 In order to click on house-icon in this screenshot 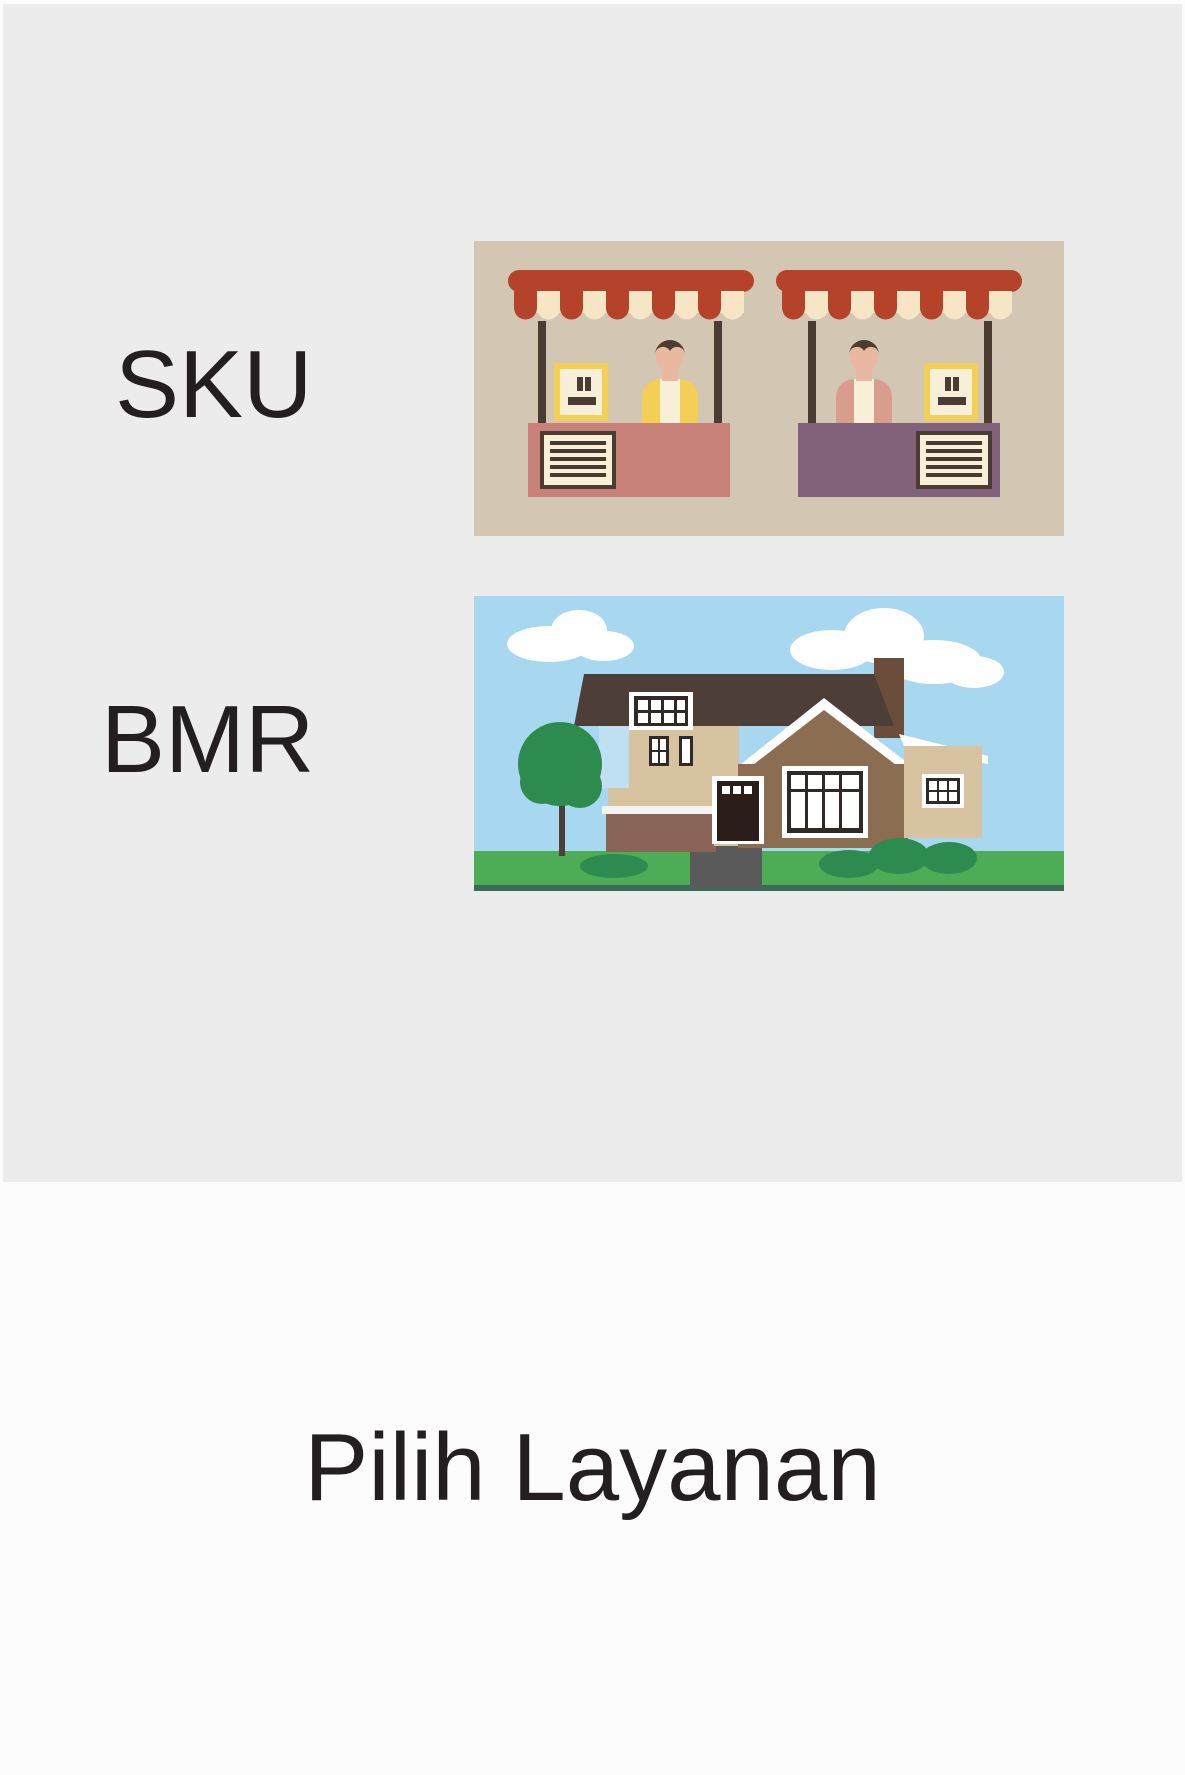, I will do `click(769, 743)`.